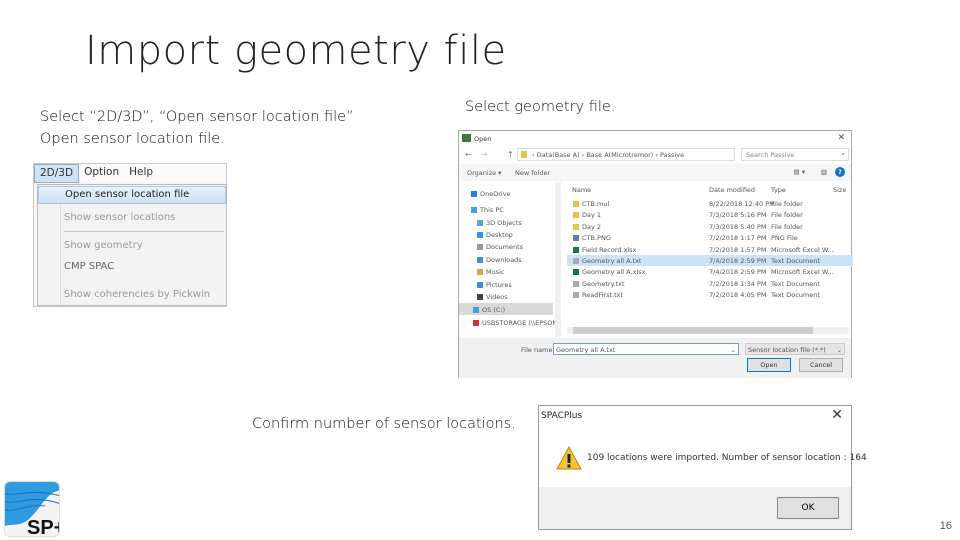 This screenshot has width=960, height=540. What do you see at coordinates (492, 210) in the screenshot?
I see `nav-this-pc: This PC` at bounding box center [492, 210].